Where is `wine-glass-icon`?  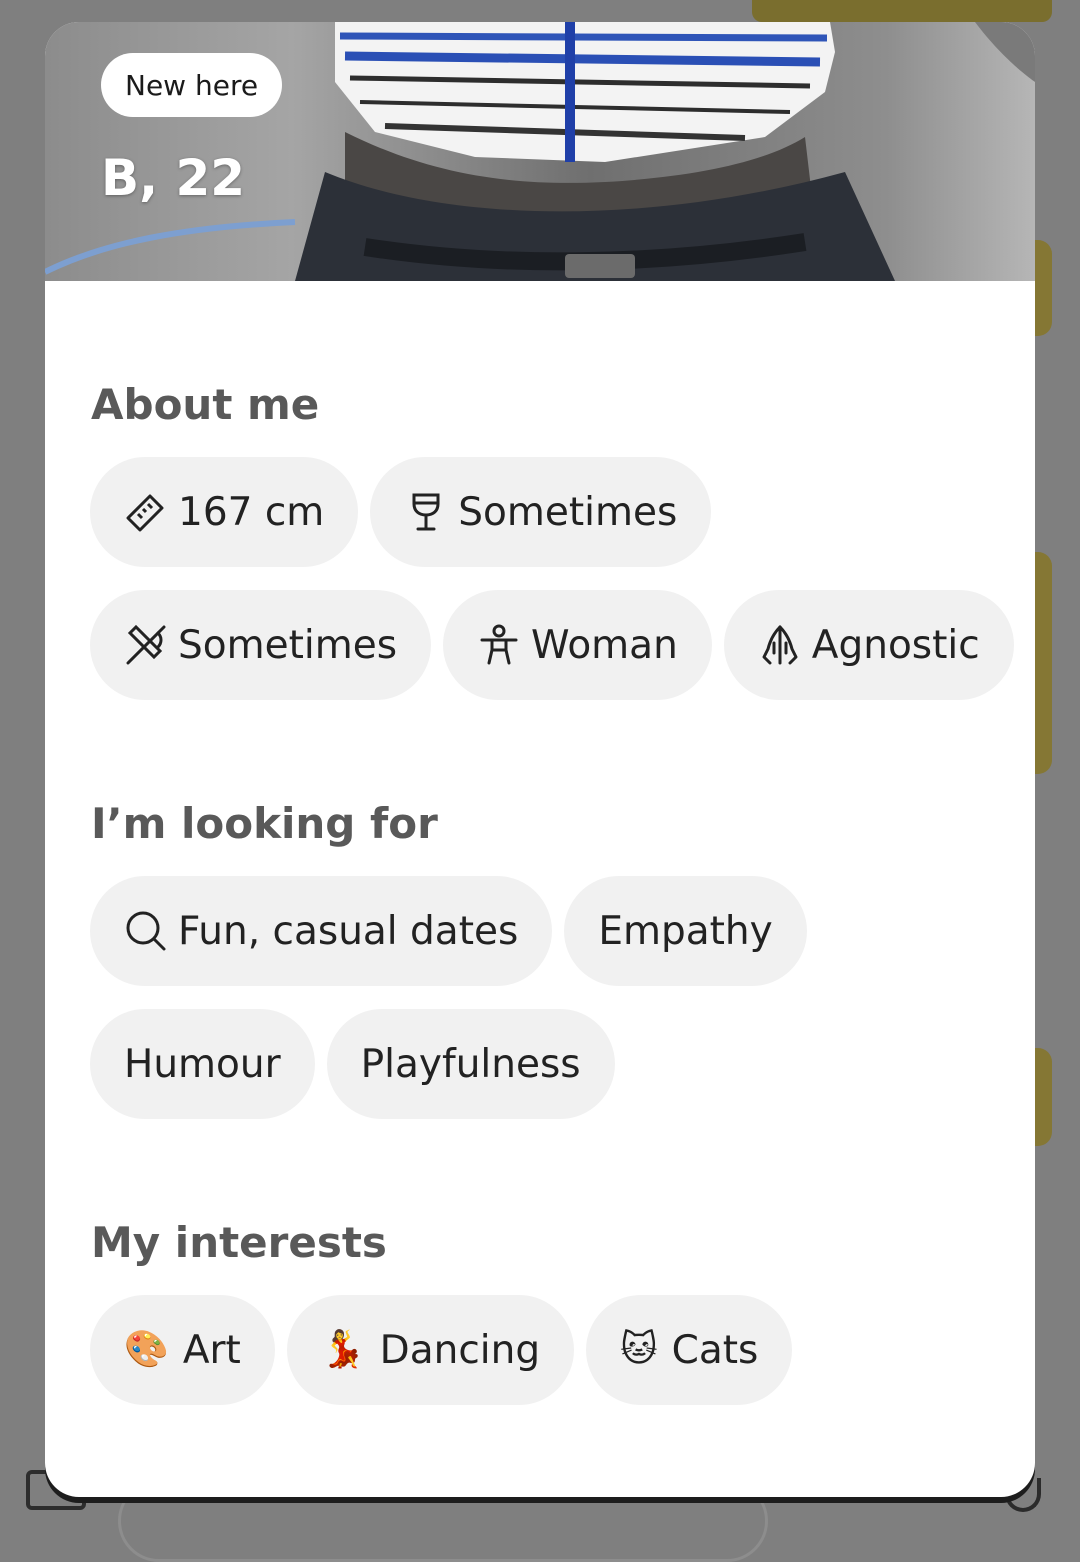
wine-glass-icon is located at coordinates (426, 512).